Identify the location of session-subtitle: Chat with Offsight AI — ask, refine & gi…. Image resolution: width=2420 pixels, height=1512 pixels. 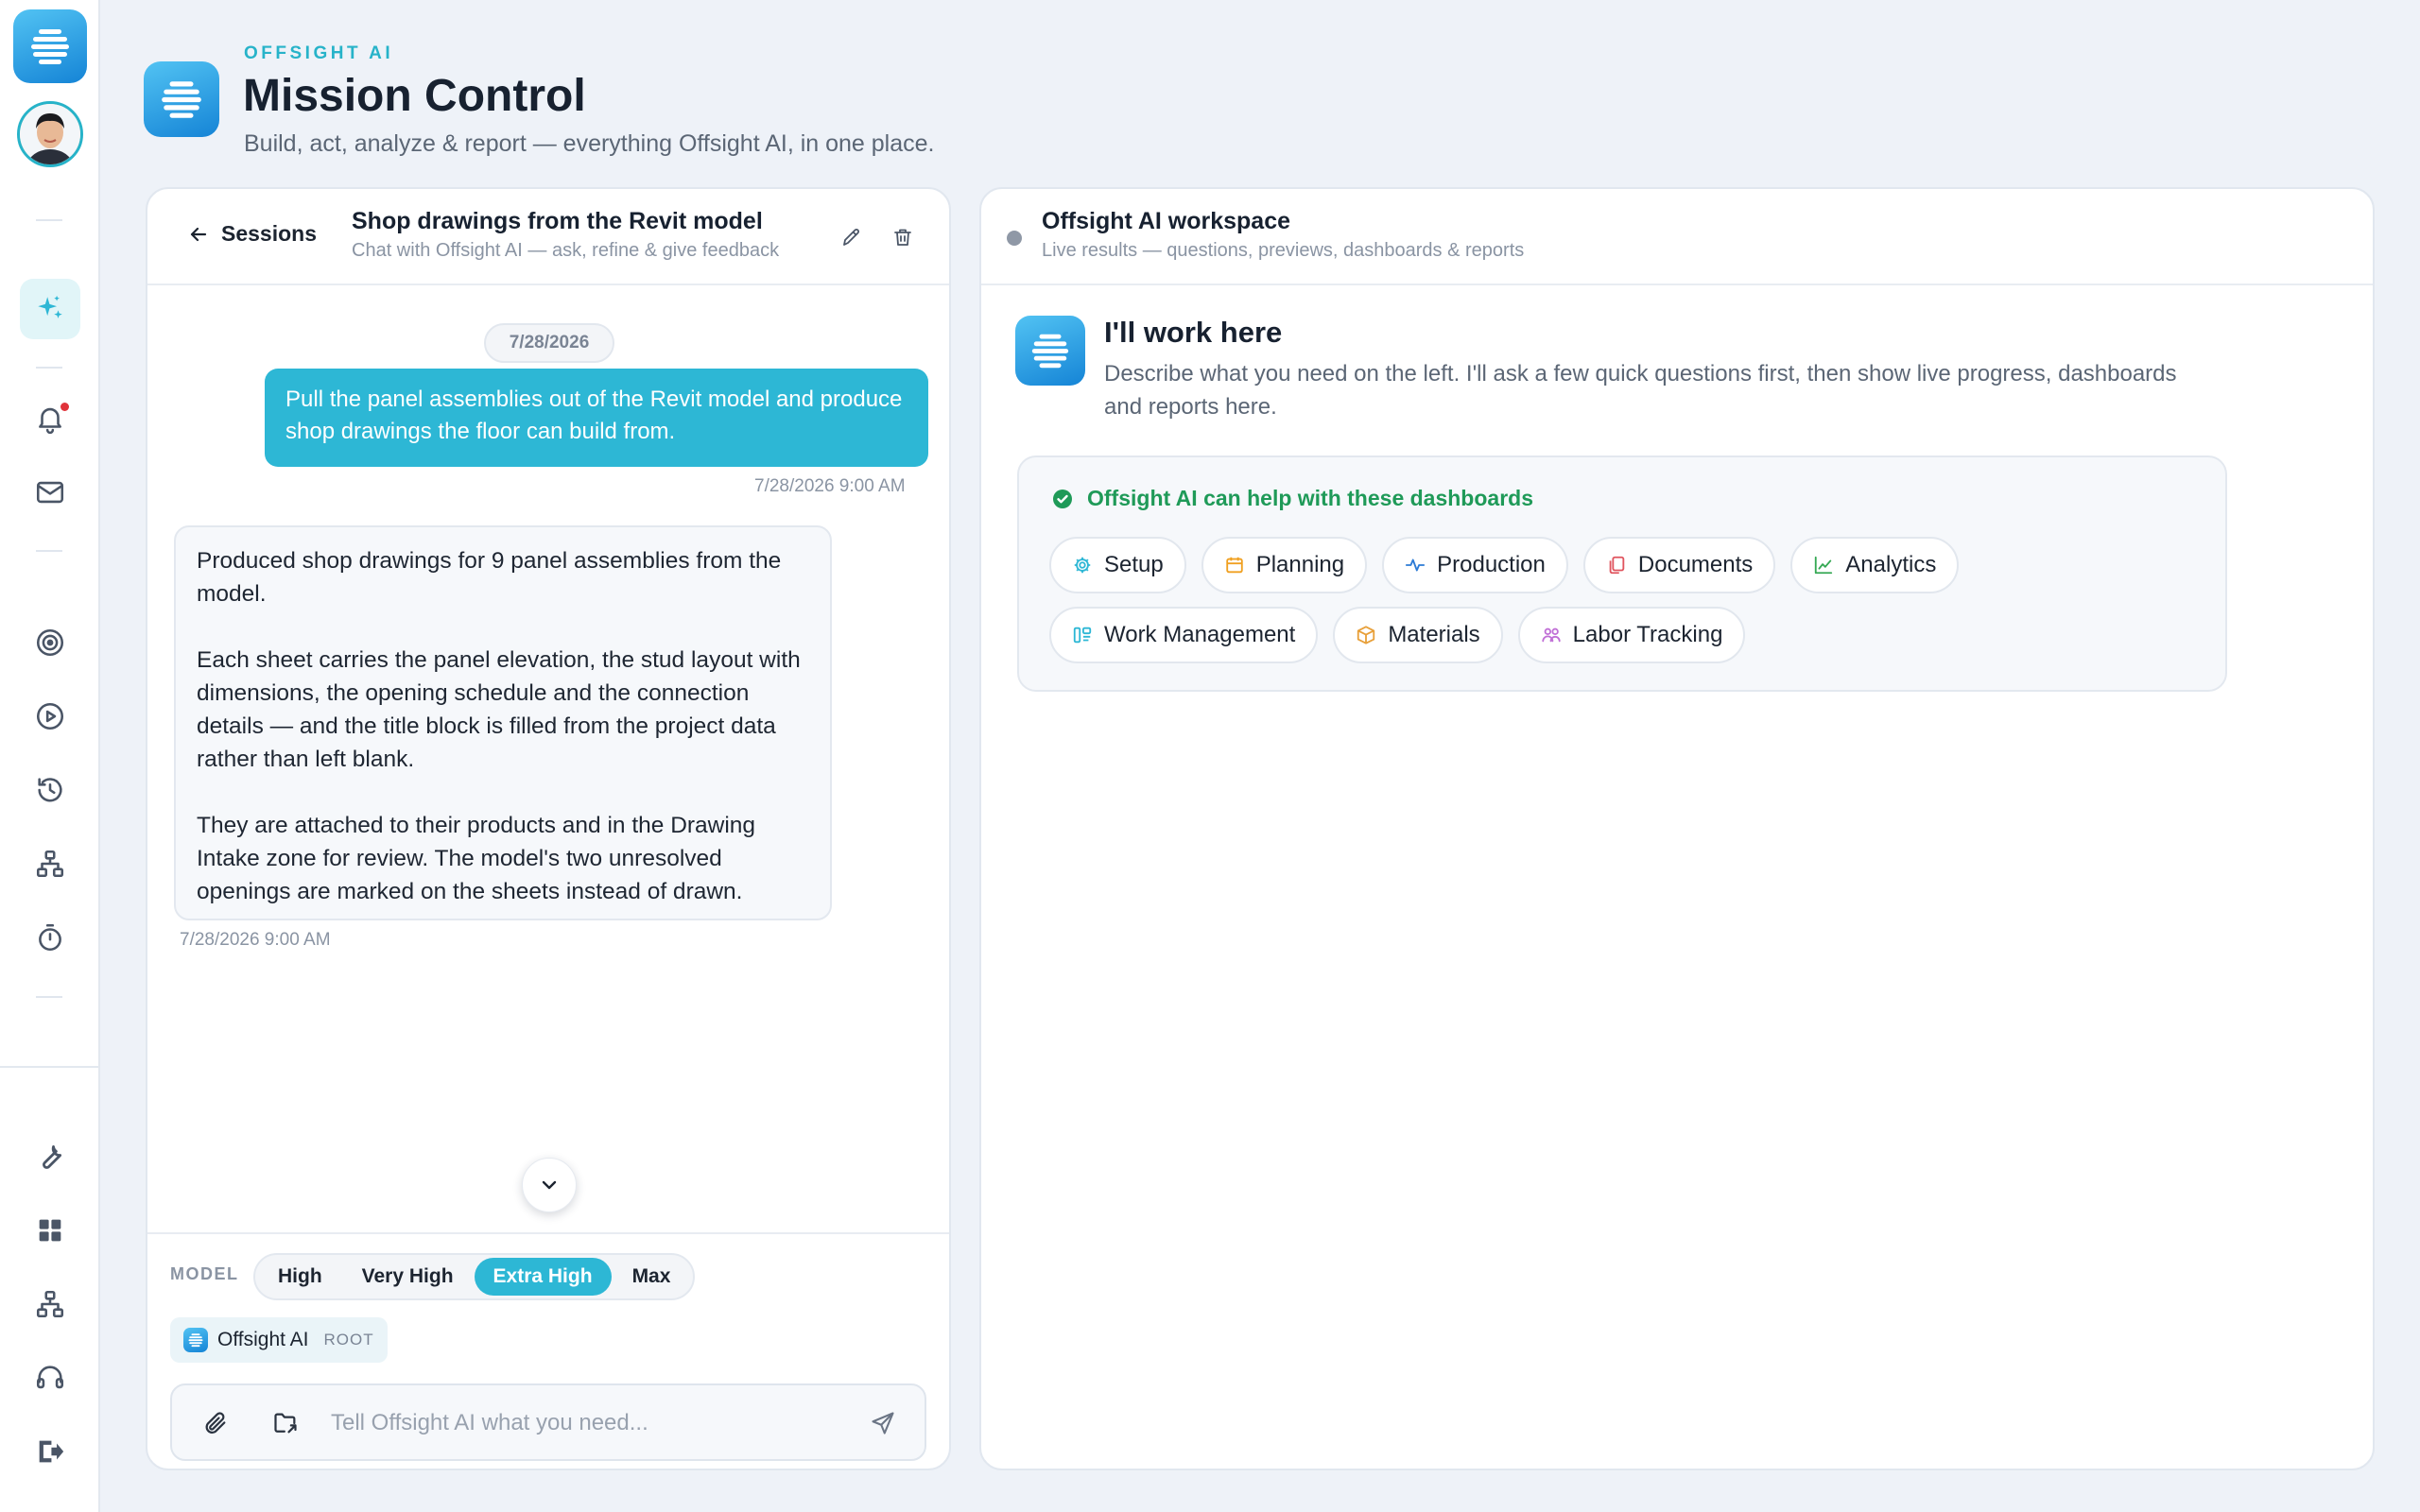
(566, 250).